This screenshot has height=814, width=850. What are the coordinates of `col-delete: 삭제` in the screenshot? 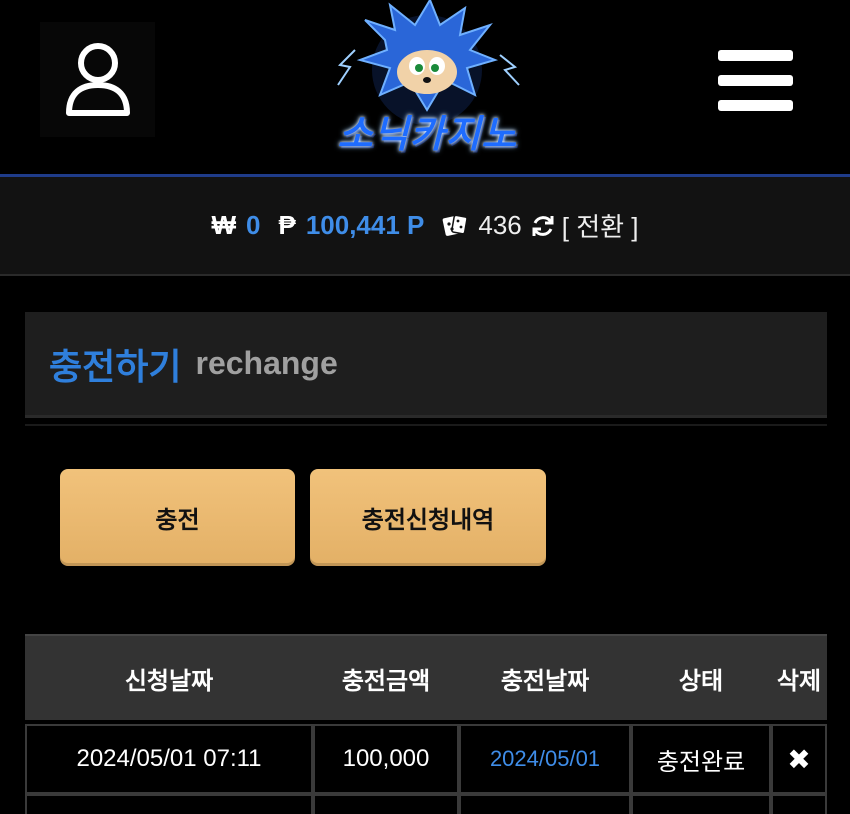 It's located at (799, 681).